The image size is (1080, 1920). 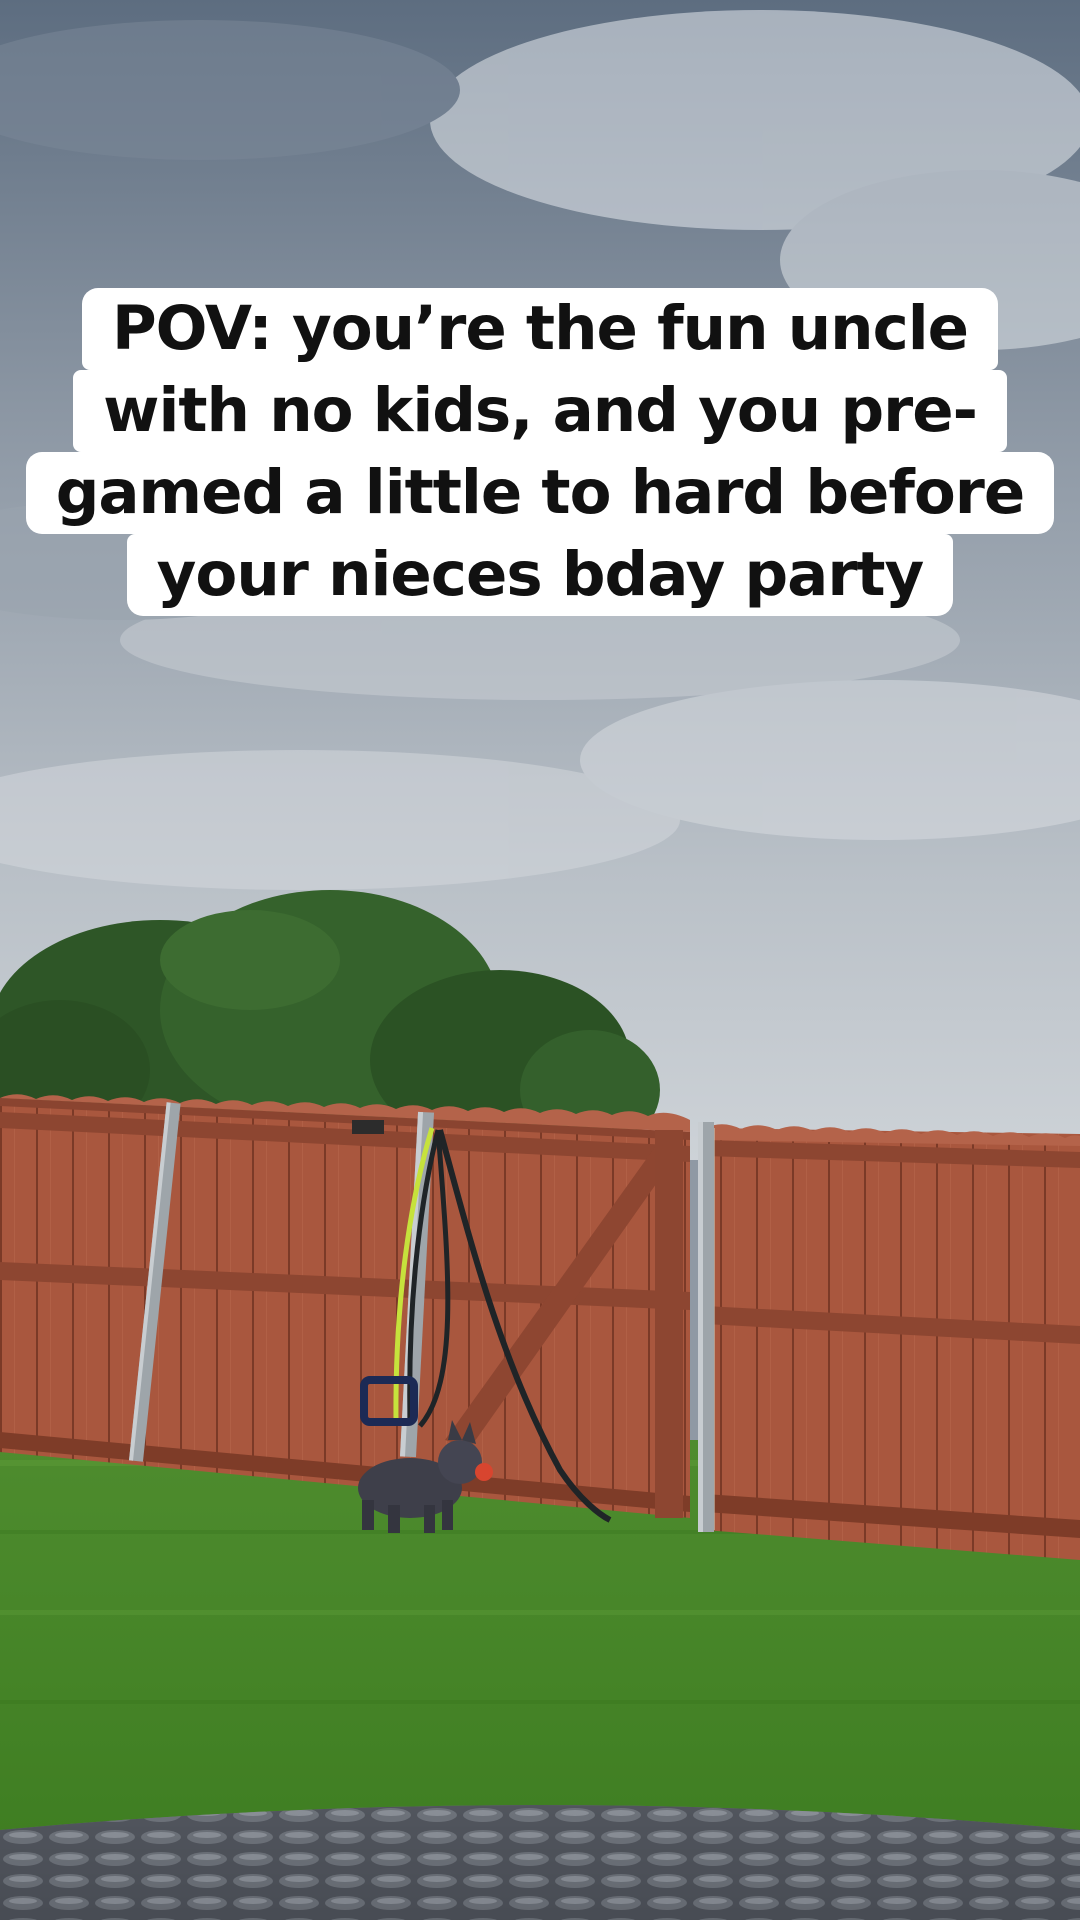 I want to click on ball-toy, so click(x=484, y=1472).